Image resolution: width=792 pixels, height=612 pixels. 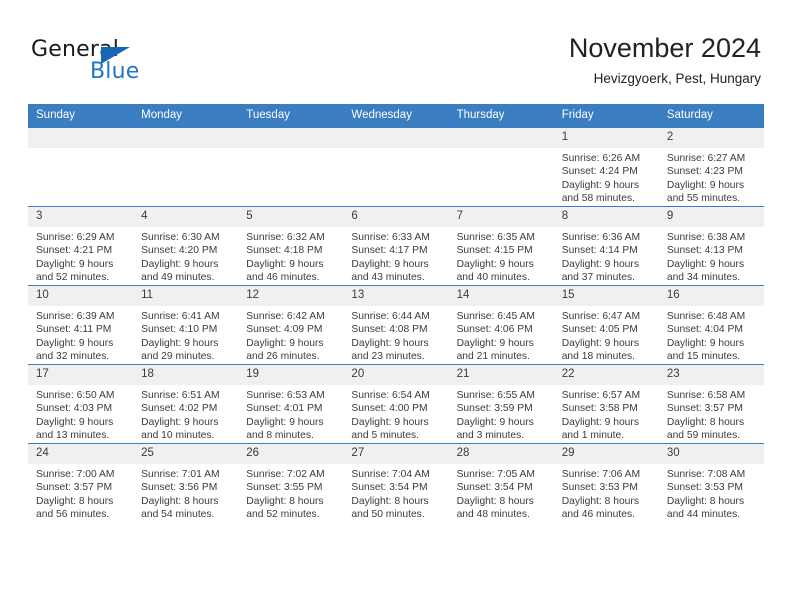 I want to click on weekday-header-wednesday: Wednesday, so click(x=396, y=116).